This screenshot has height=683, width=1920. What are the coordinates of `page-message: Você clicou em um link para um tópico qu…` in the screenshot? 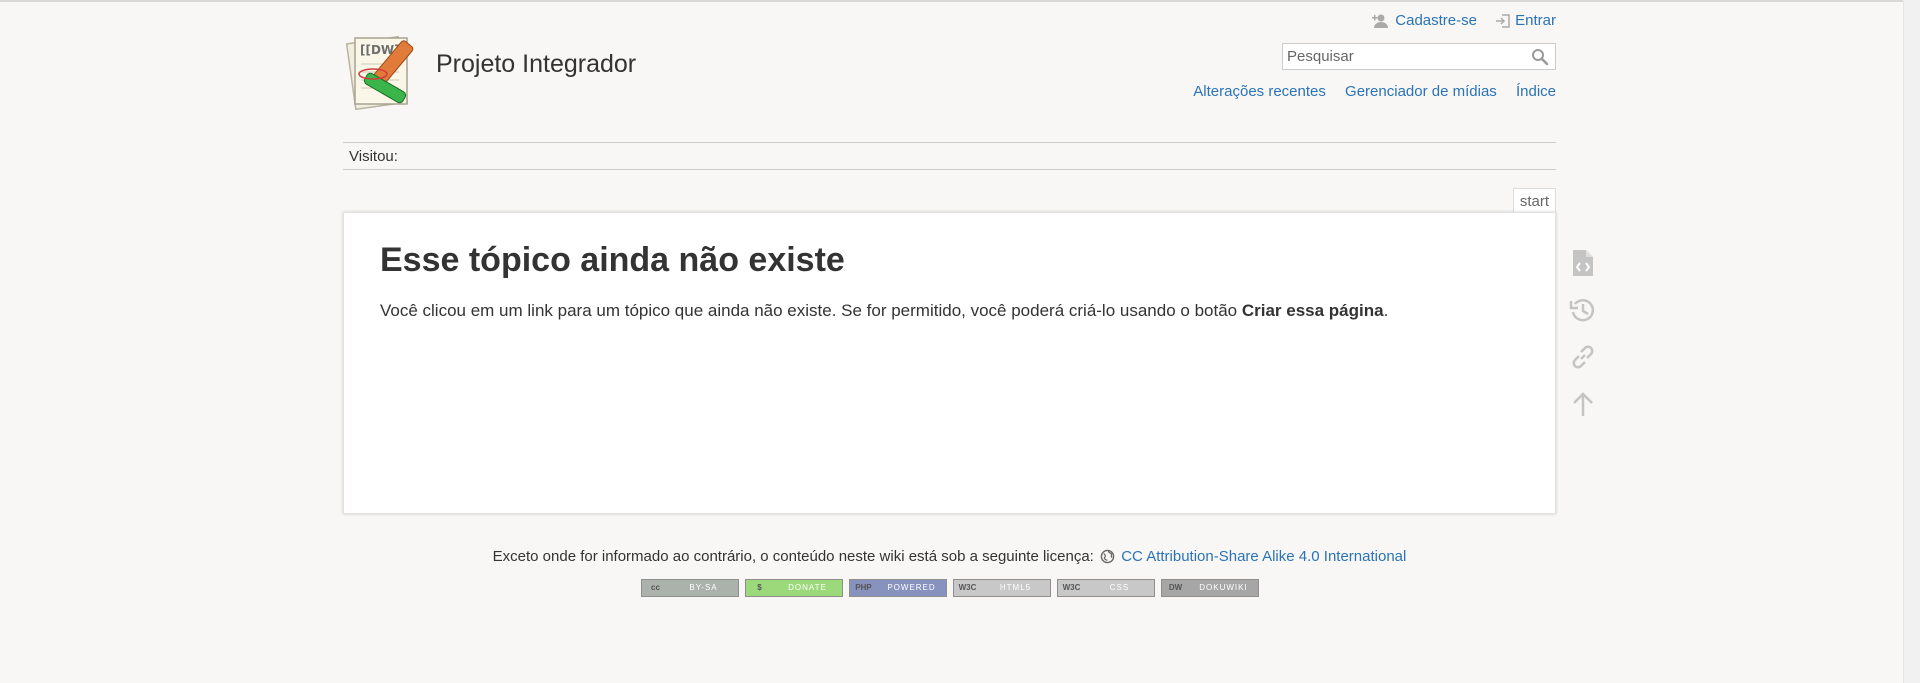 It's located at (884, 311).